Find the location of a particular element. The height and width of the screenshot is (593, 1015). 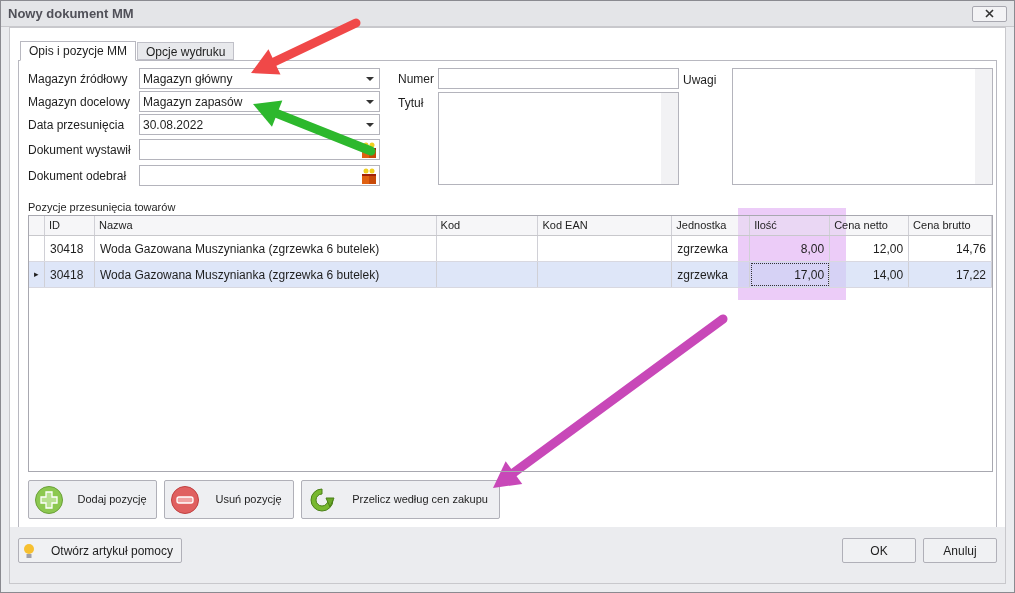

lightbulb-icon is located at coordinates (29, 550).